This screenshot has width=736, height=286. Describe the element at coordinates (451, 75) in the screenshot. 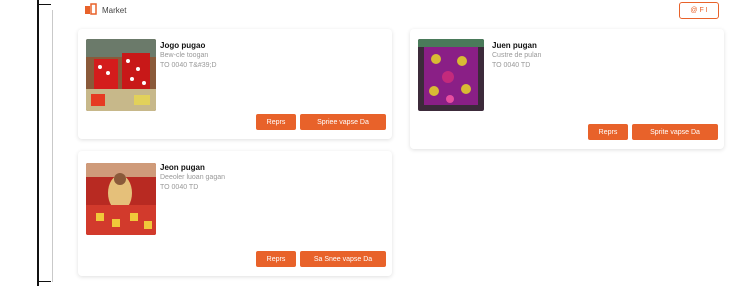

I see `purple-fabric-photo` at that location.